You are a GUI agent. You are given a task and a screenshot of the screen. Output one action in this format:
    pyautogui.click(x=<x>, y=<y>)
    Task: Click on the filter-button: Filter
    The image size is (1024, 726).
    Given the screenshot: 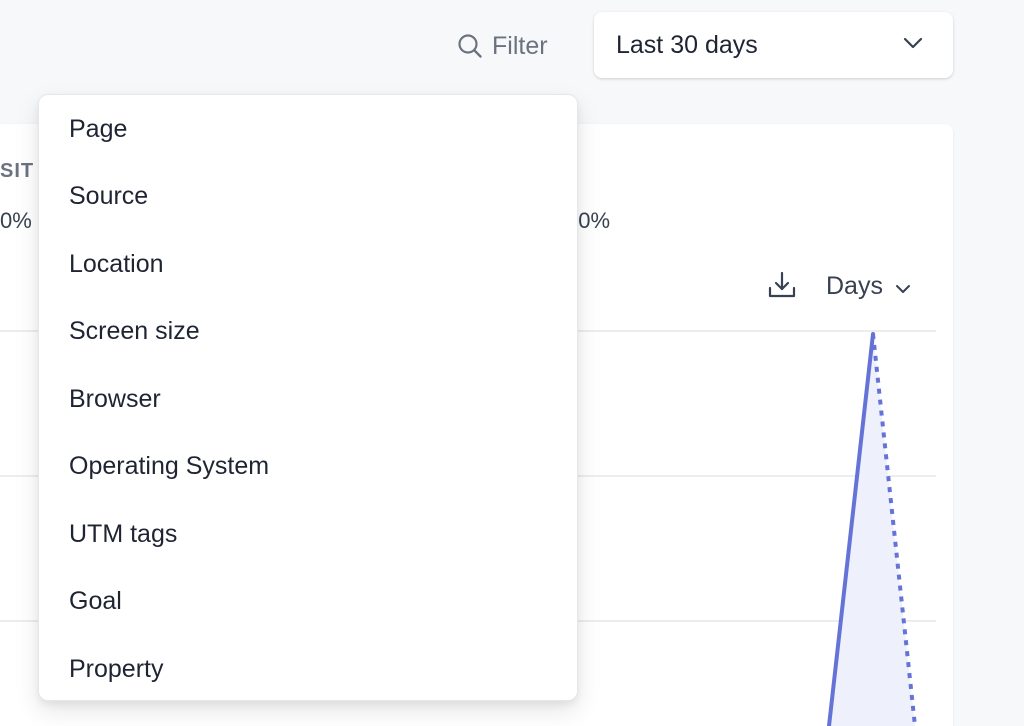 What is the action you would take?
    pyautogui.click(x=502, y=46)
    